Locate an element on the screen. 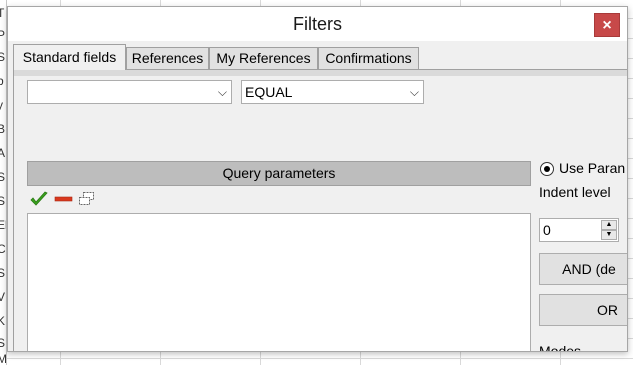  row-label: T is located at coordinates (3, 13).